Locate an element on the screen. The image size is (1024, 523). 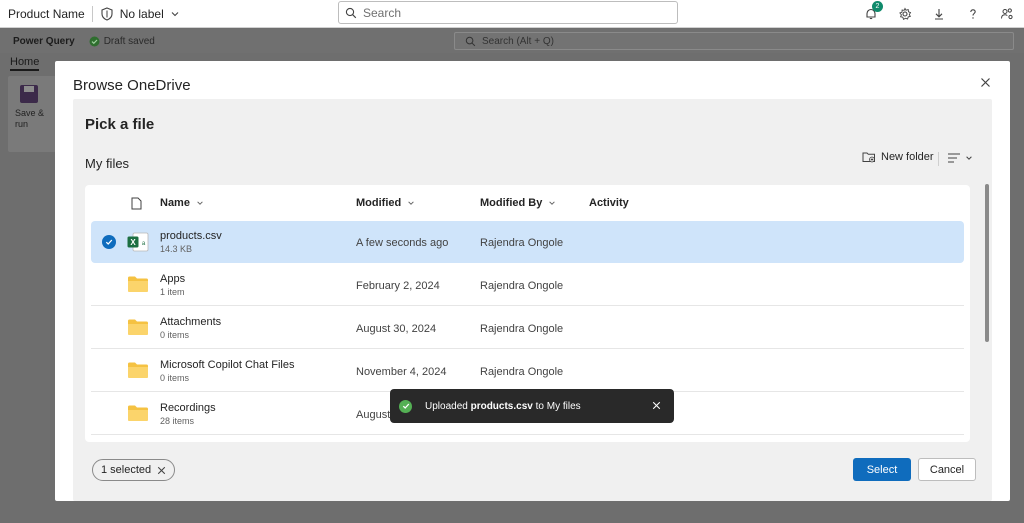
folder-name: Recordings is located at coordinates (188, 408).